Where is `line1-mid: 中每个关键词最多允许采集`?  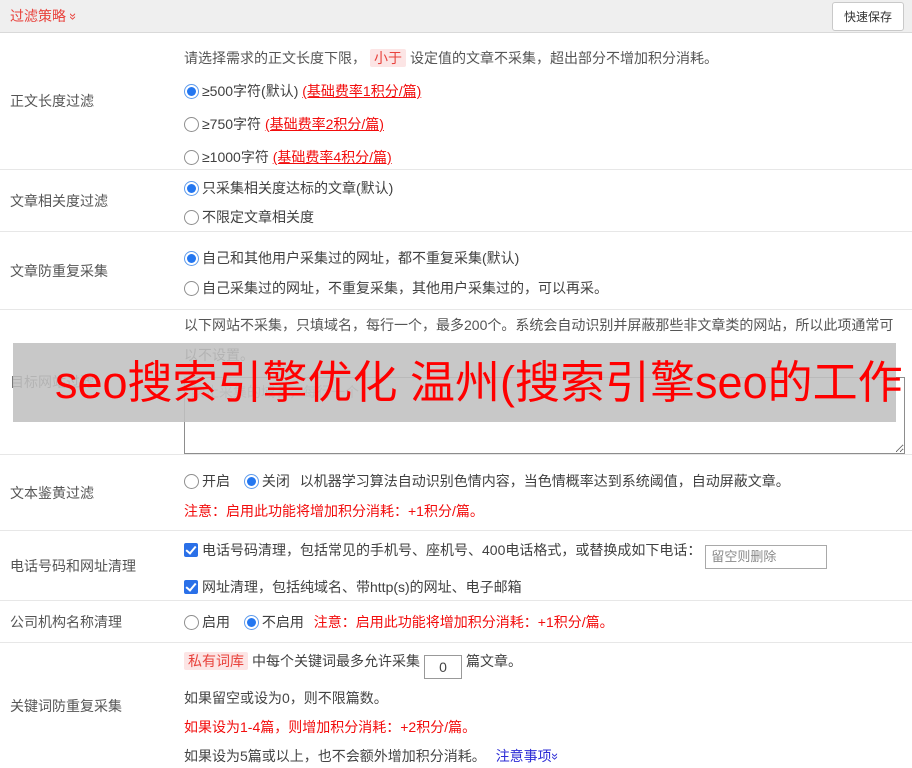 line1-mid: 中每个关键词最多允许采集 is located at coordinates (336, 661).